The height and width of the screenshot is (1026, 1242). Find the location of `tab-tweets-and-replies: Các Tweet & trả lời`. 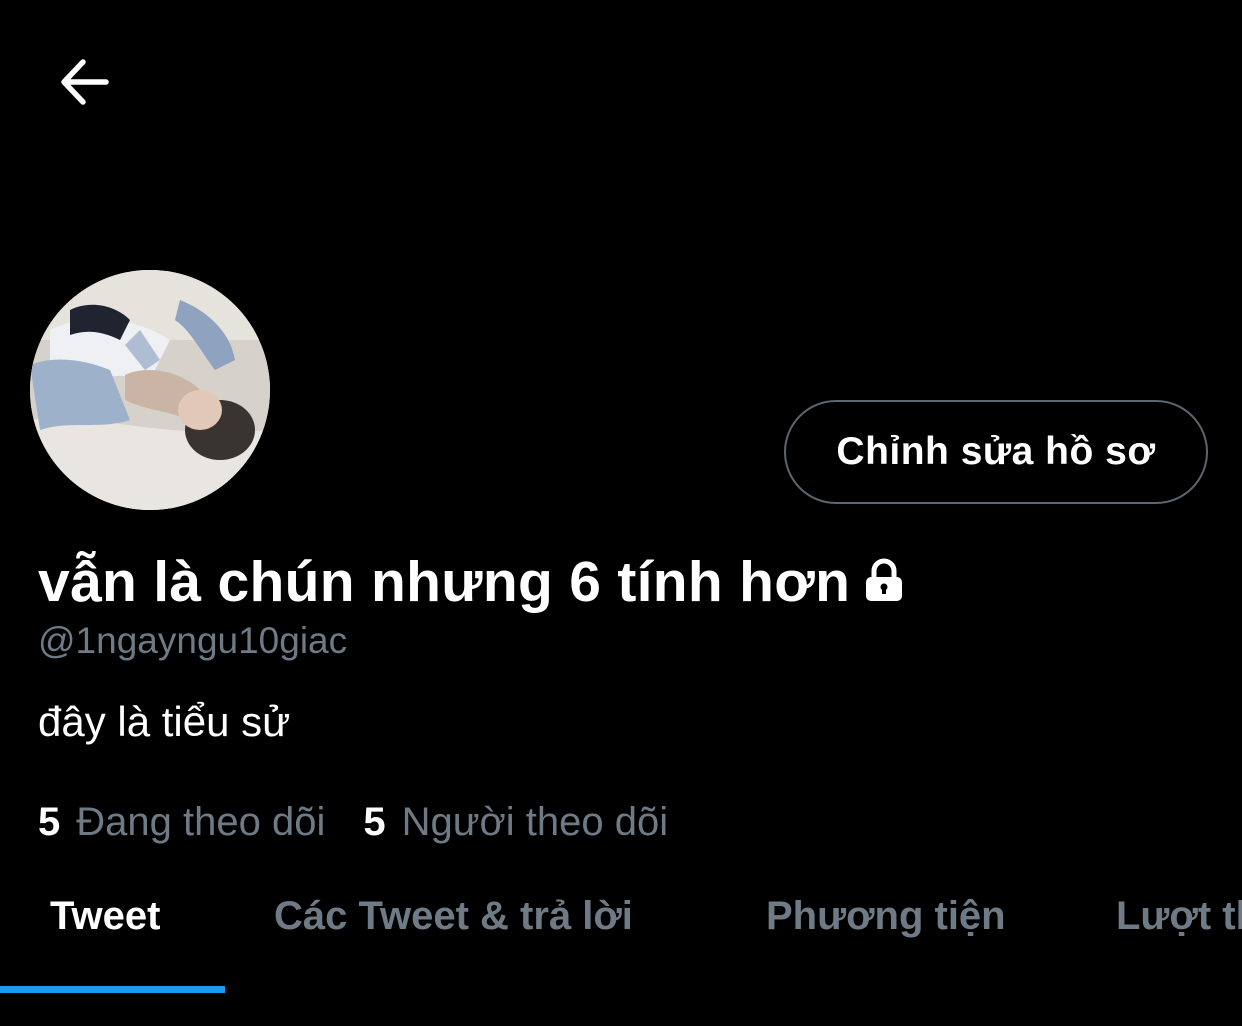

tab-tweets-and-replies: Các Tweet & trả lời is located at coordinates (453, 916).